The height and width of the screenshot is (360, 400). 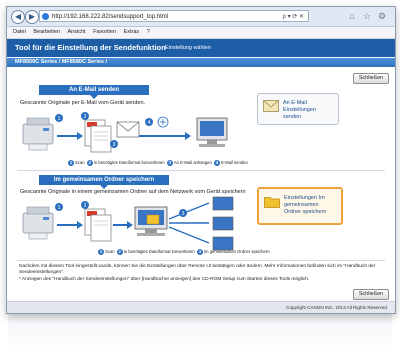 What do you see at coordinates (201, 62) in the screenshot?
I see `series-bar: MF8500C Series / MF8580C Series /` at bounding box center [201, 62].